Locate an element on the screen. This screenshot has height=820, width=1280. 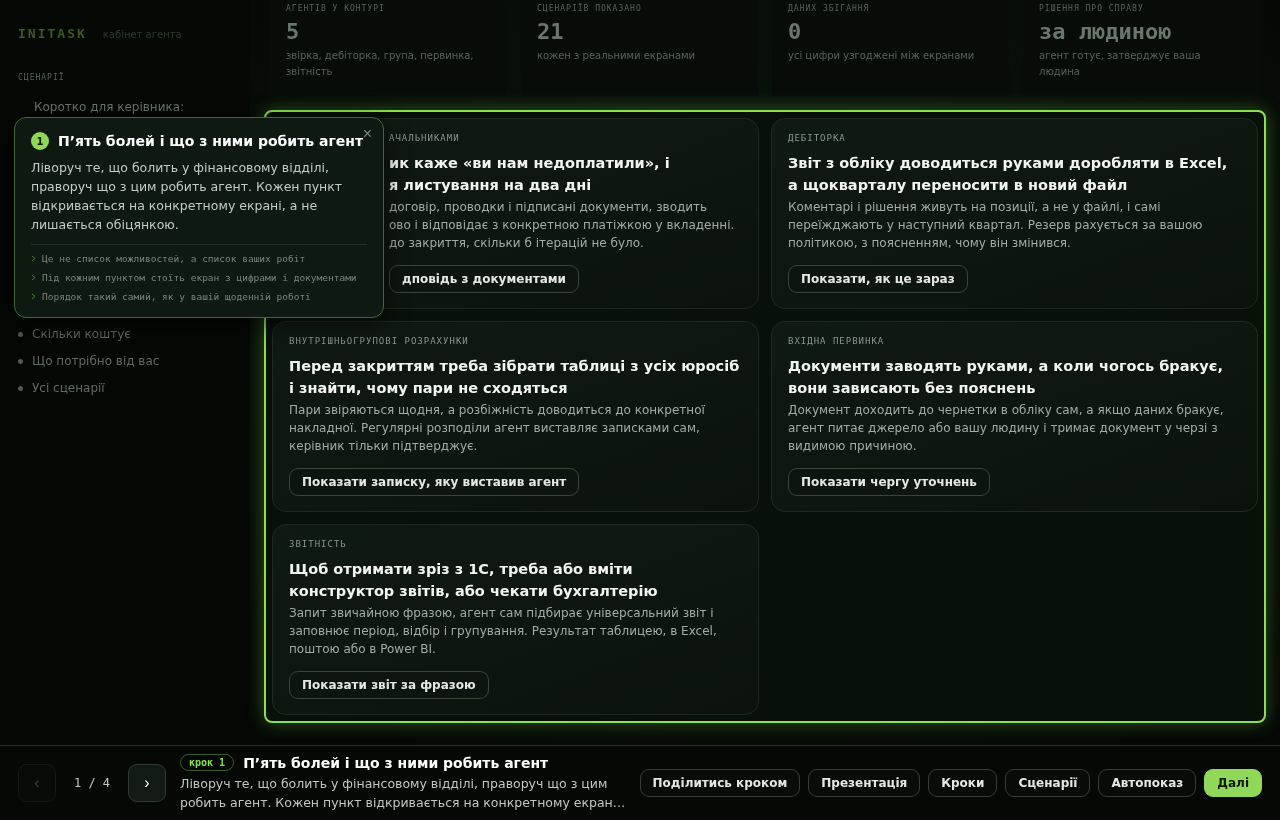
stat-label: АГЕНТІВ У КОНТУРІ is located at coordinates (336, 8).